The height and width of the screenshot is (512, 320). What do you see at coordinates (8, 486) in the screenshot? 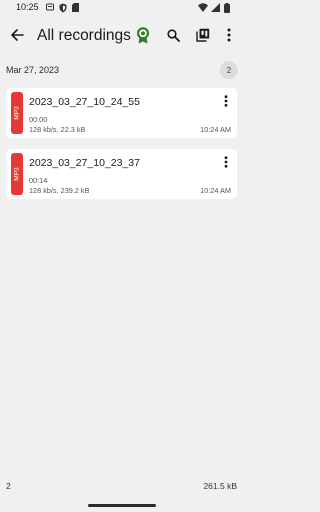
I see `footer-recording-count: 2` at bounding box center [8, 486].